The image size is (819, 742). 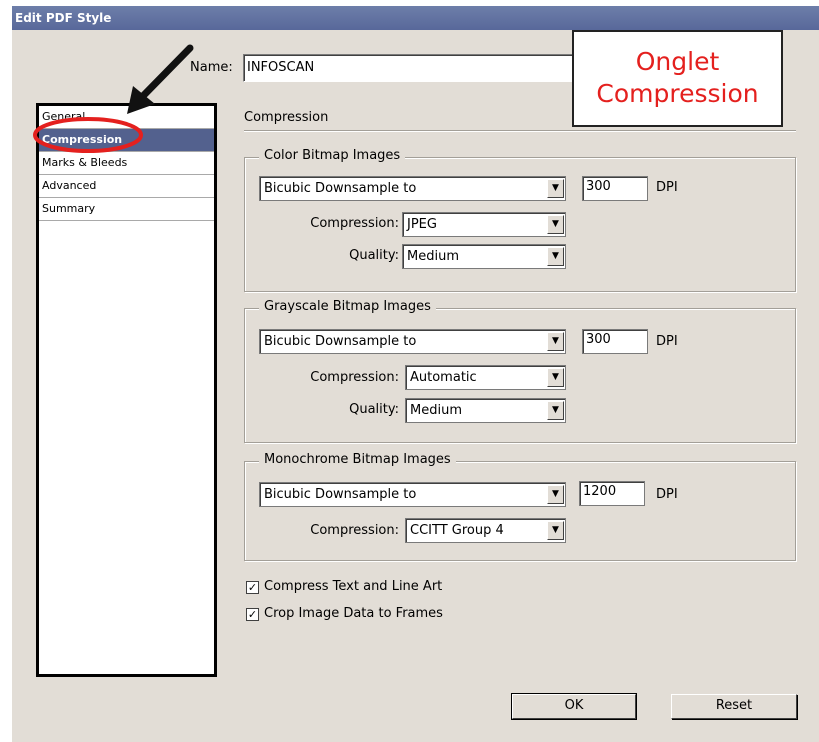 I want to click on callout-line-2: Compression, so click(x=677, y=93).